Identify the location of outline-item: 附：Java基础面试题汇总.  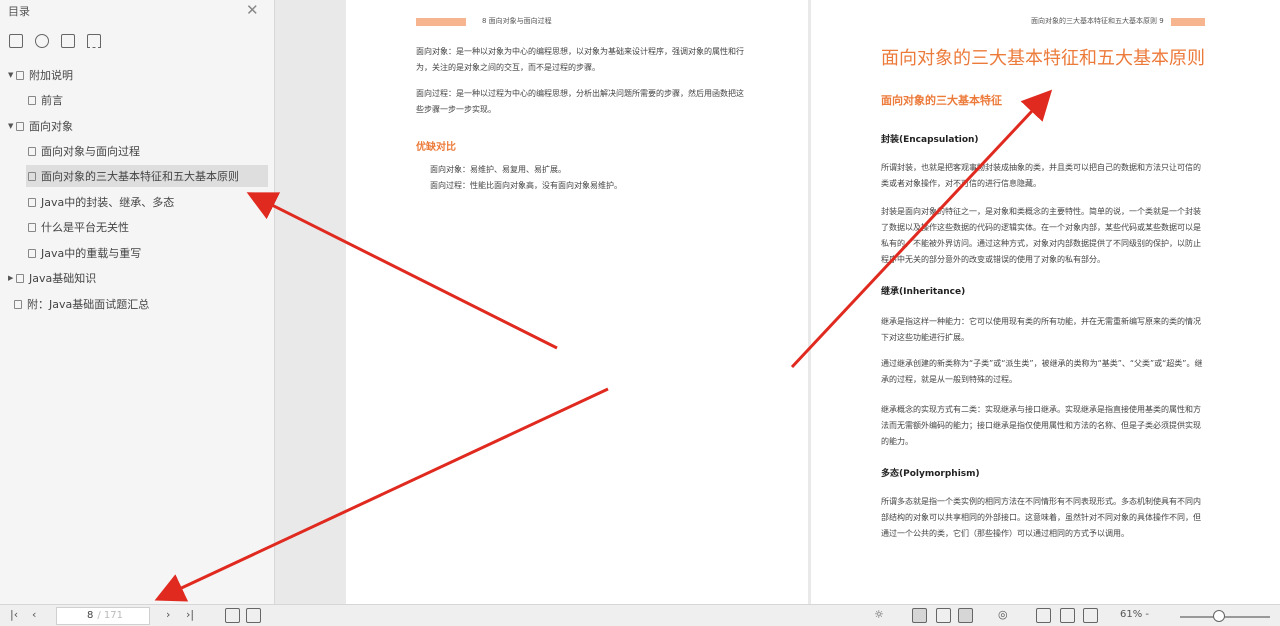
(141, 304).